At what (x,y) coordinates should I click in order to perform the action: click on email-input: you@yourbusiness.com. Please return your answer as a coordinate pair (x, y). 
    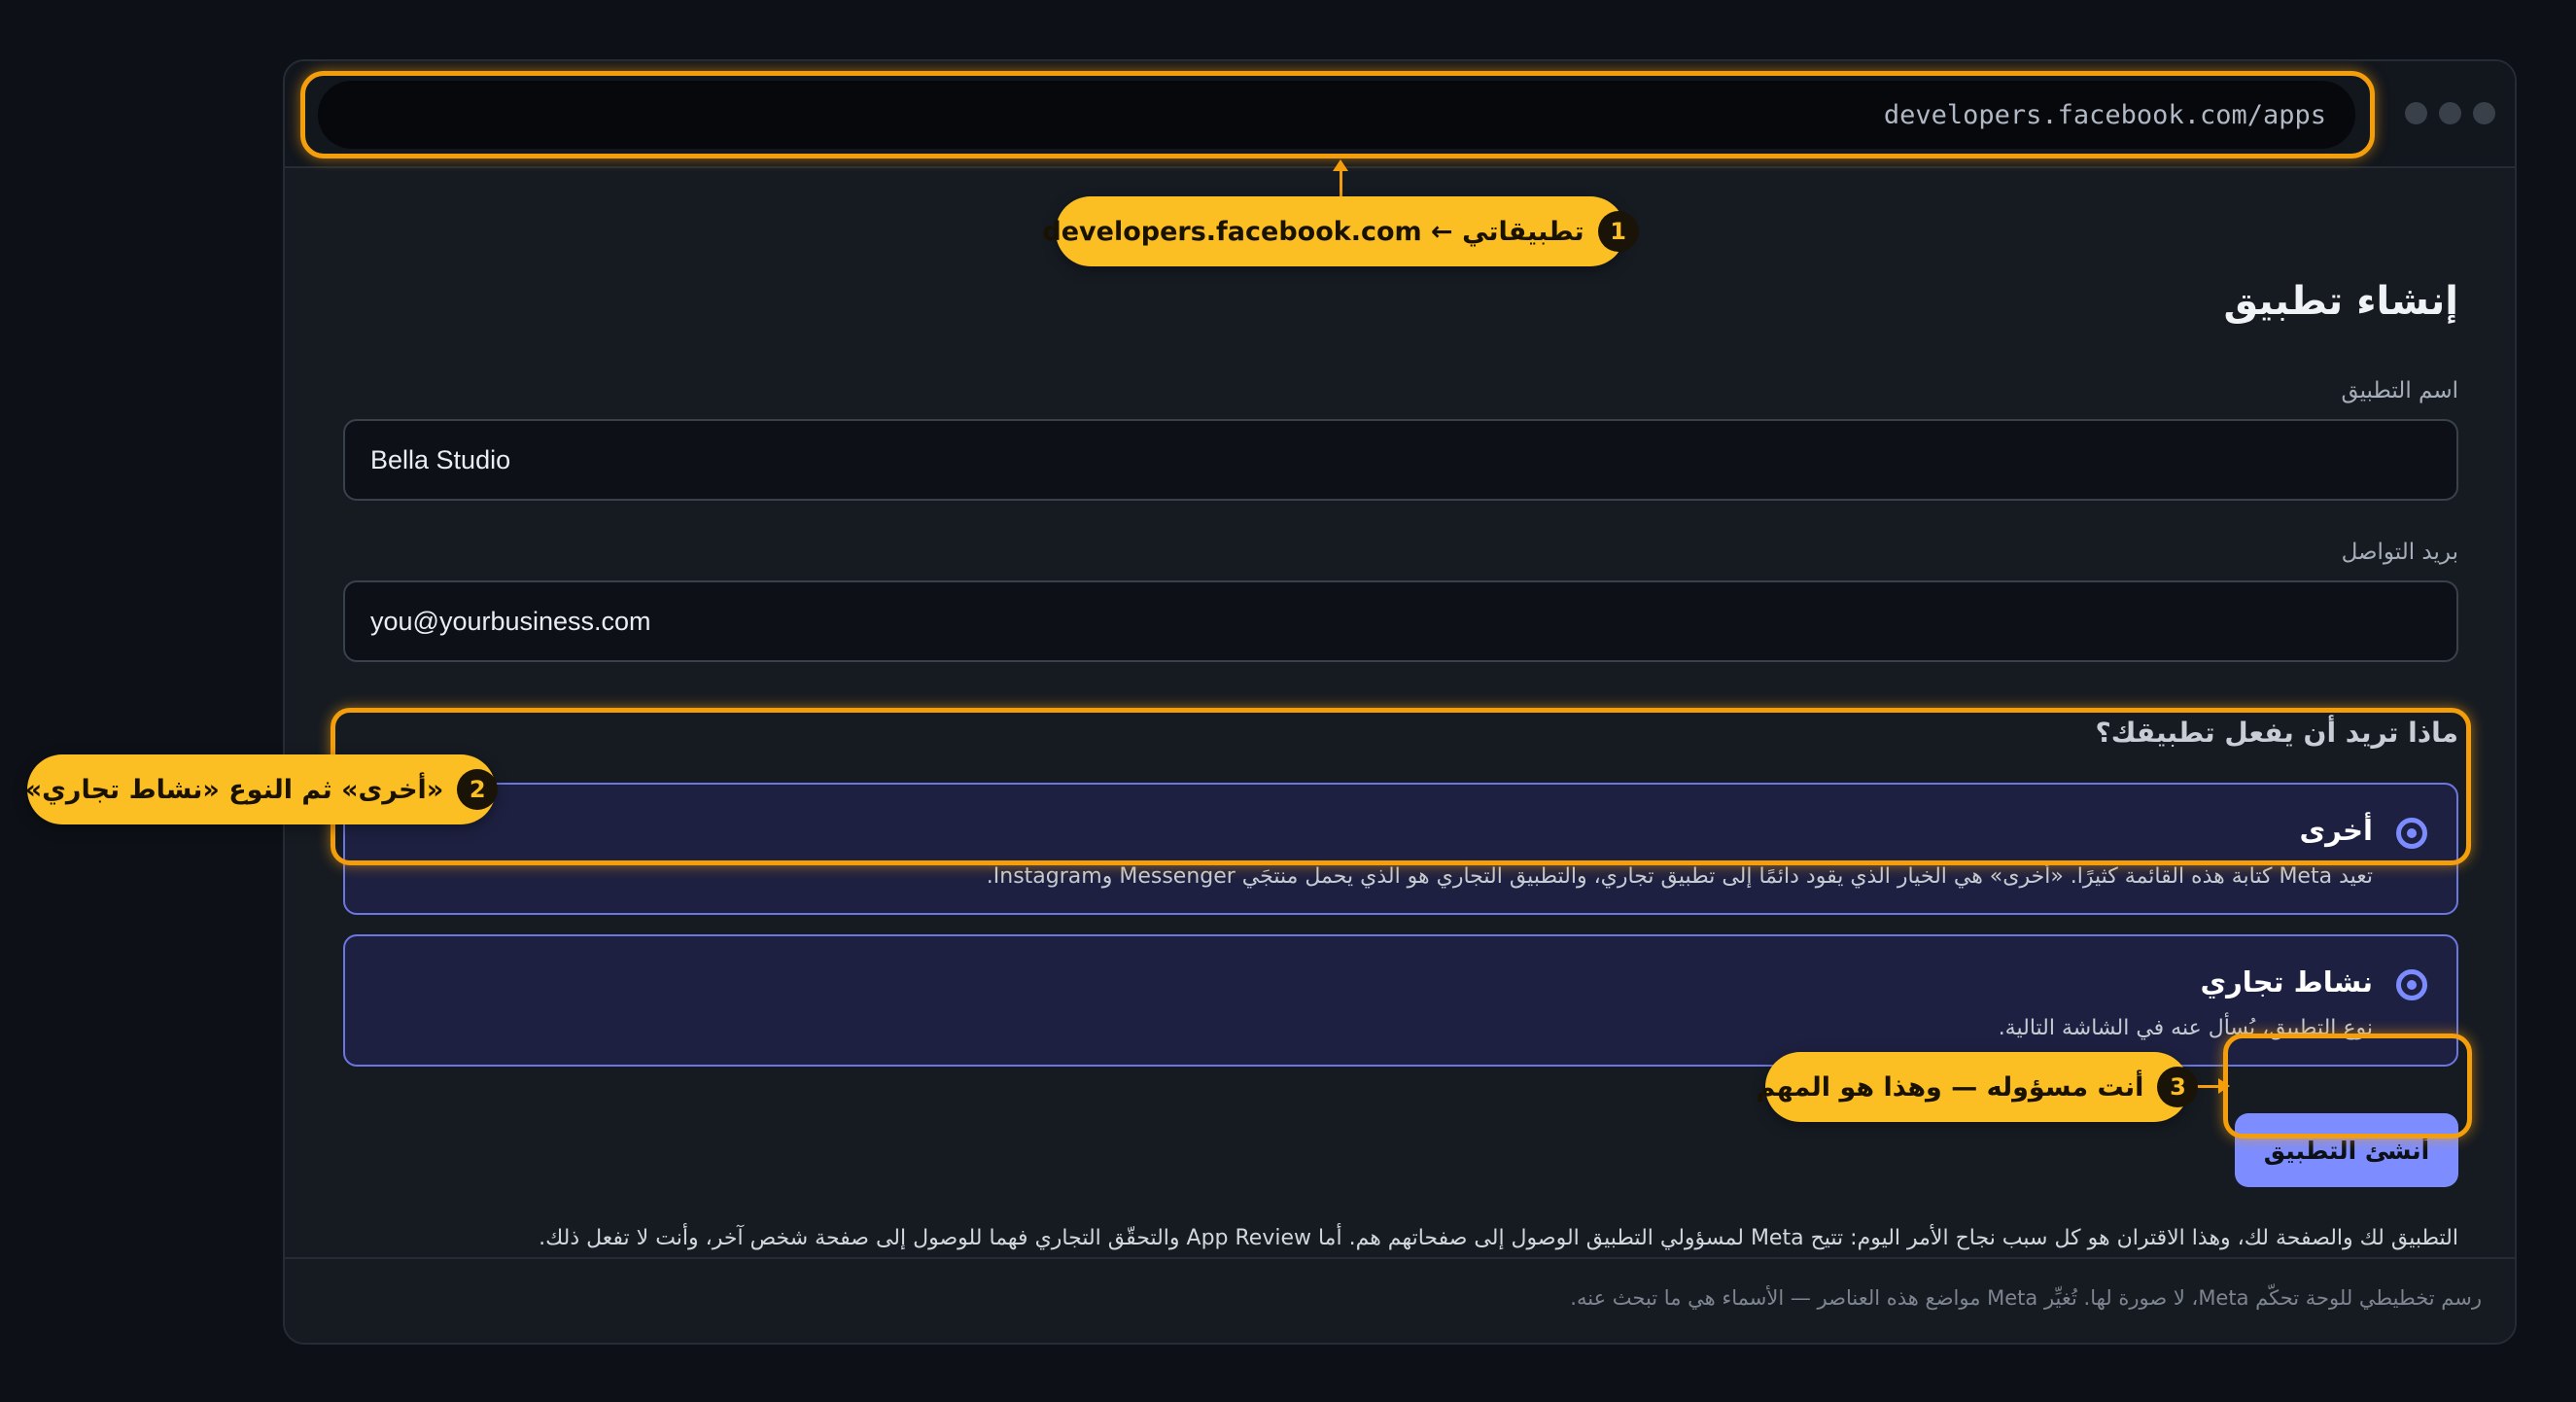
    Looking at the image, I should click on (1401, 621).